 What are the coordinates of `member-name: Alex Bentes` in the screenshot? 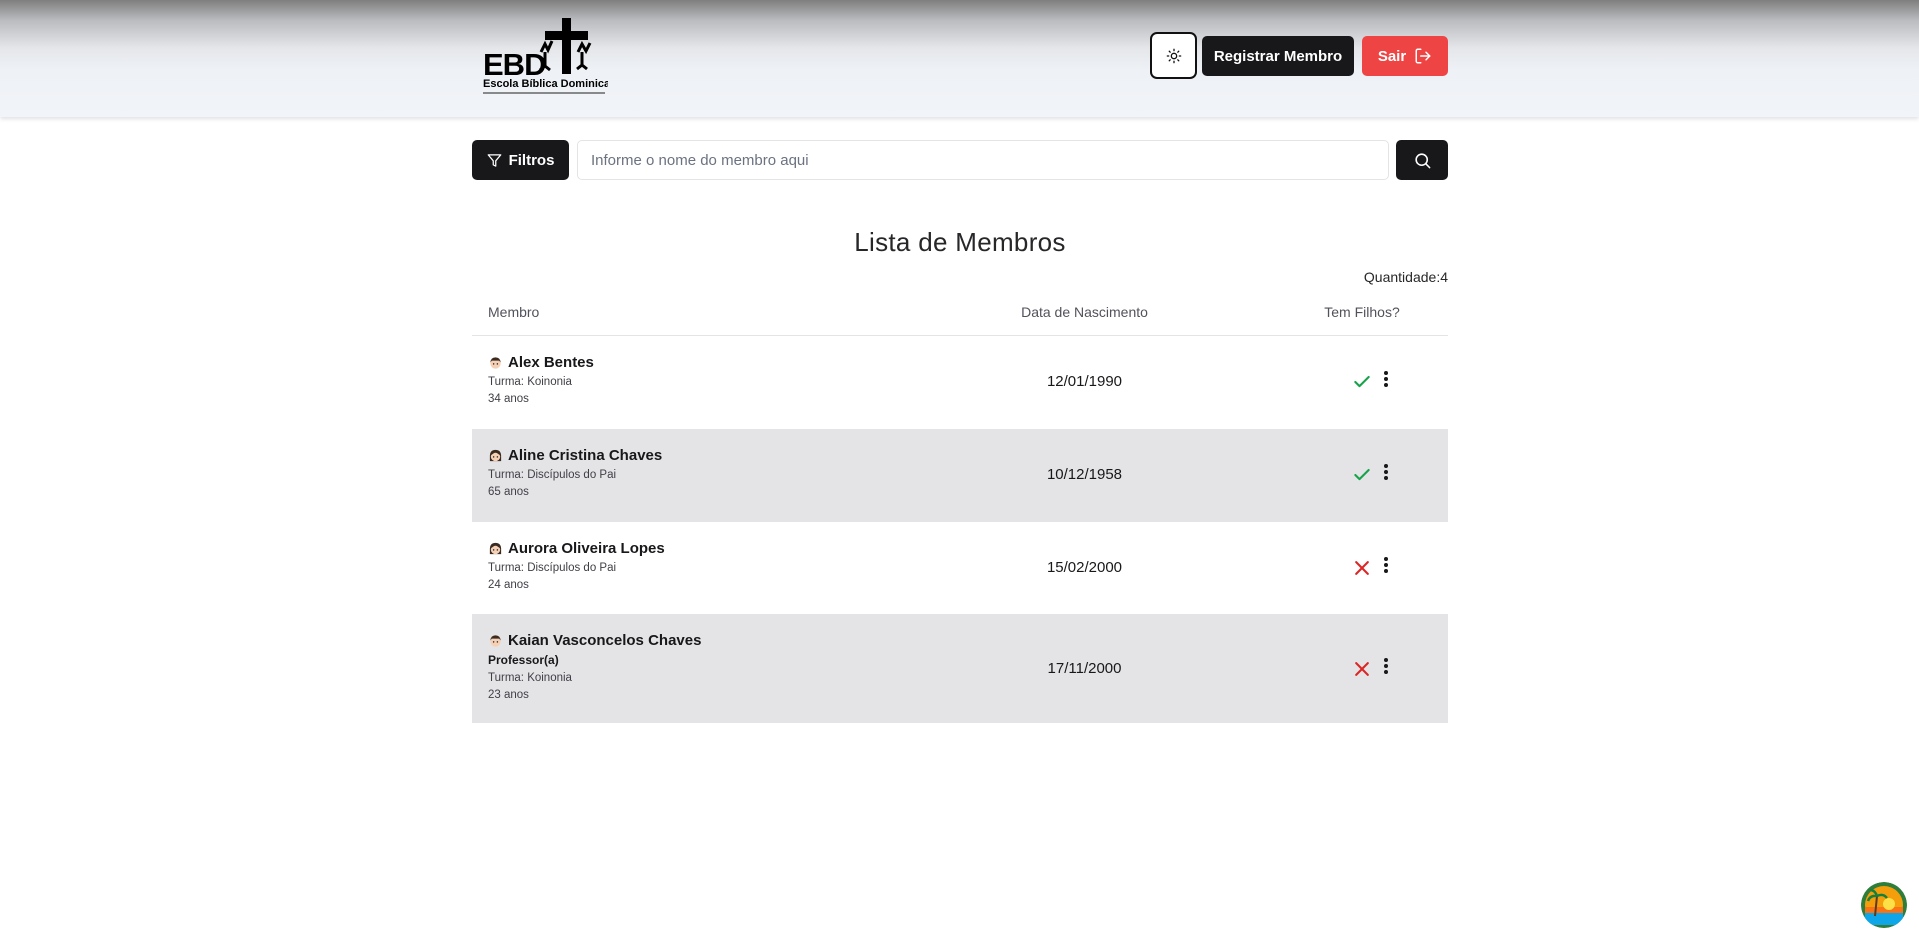 It's located at (551, 362).